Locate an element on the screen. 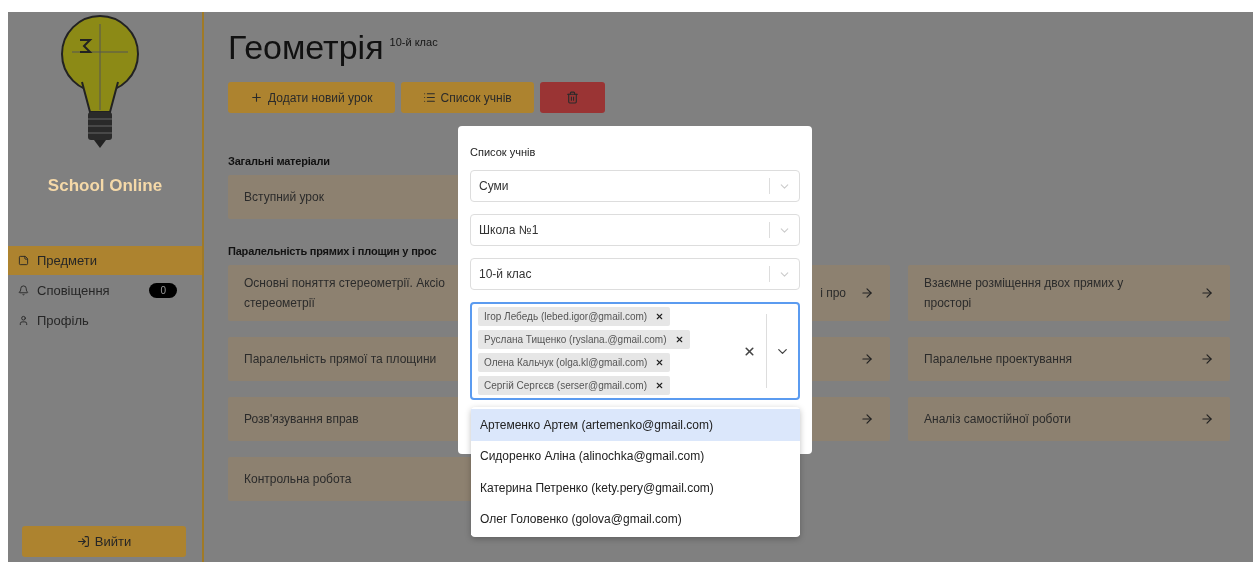 The image size is (1253, 562). section-title: Паралельність прямих і площин у прос is located at coordinates (333, 251).